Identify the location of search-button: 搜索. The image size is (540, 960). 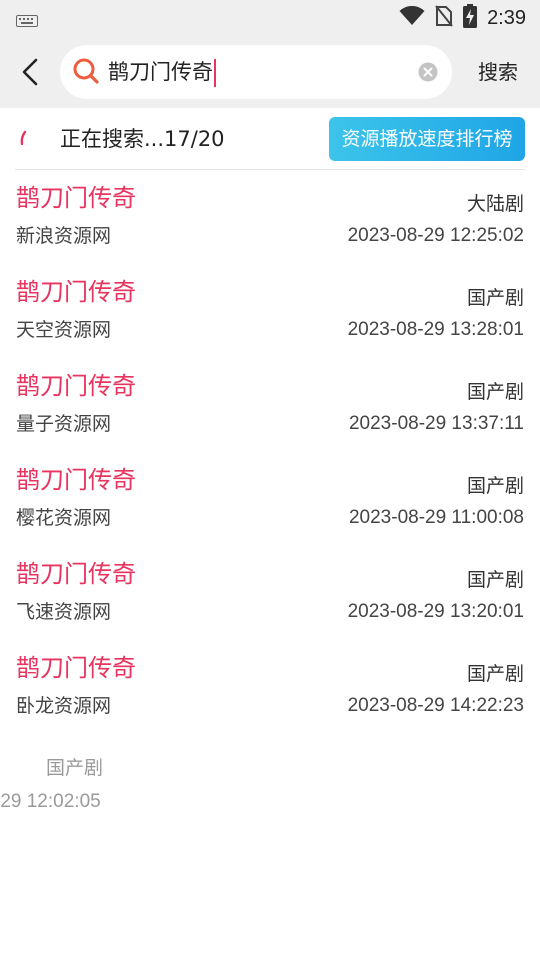
(498, 72).